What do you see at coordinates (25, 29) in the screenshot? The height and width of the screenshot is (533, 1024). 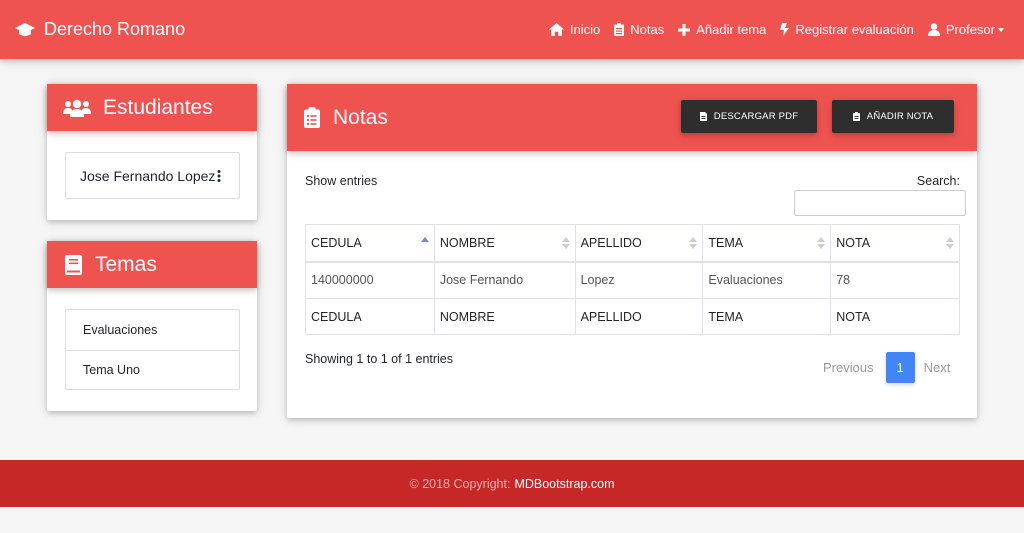 I see `graduation-cap-icon` at bounding box center [25, 29].